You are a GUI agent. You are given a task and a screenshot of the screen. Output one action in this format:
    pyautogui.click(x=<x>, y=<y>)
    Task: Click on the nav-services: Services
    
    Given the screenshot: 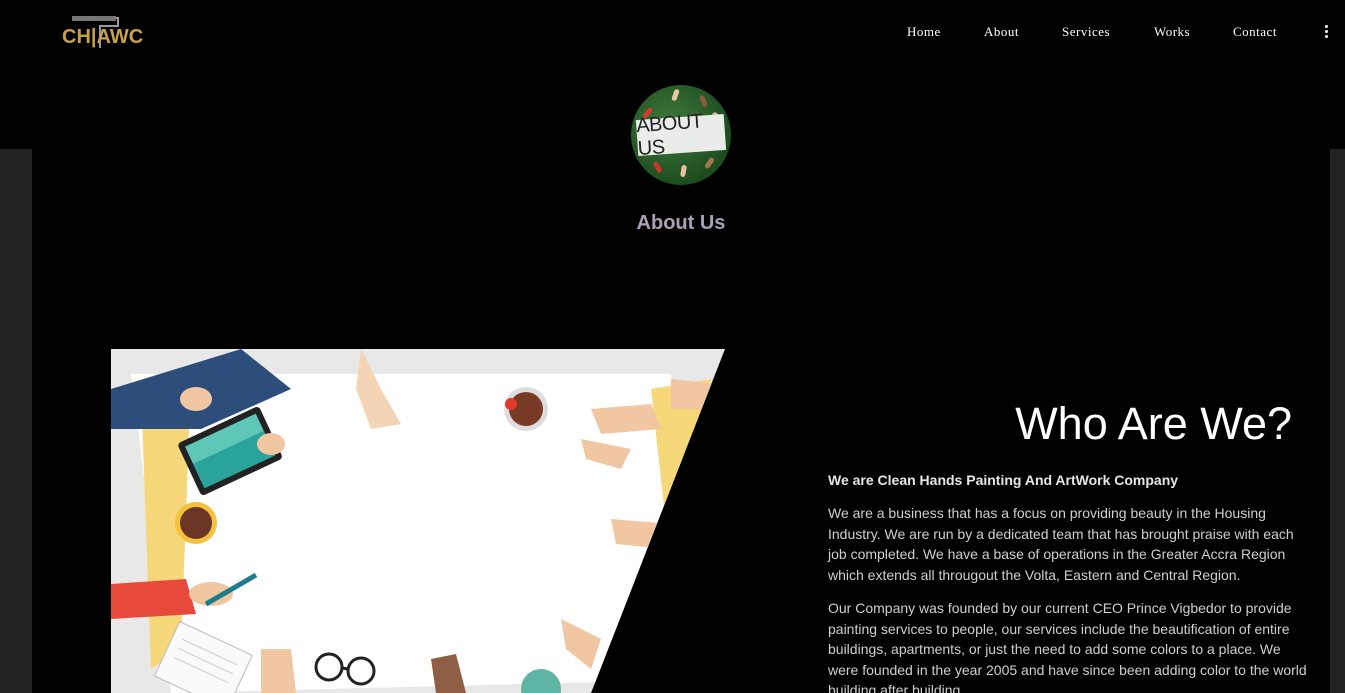 What is the action you would take?
    pyautogui.click(x=1086, y=32)
    